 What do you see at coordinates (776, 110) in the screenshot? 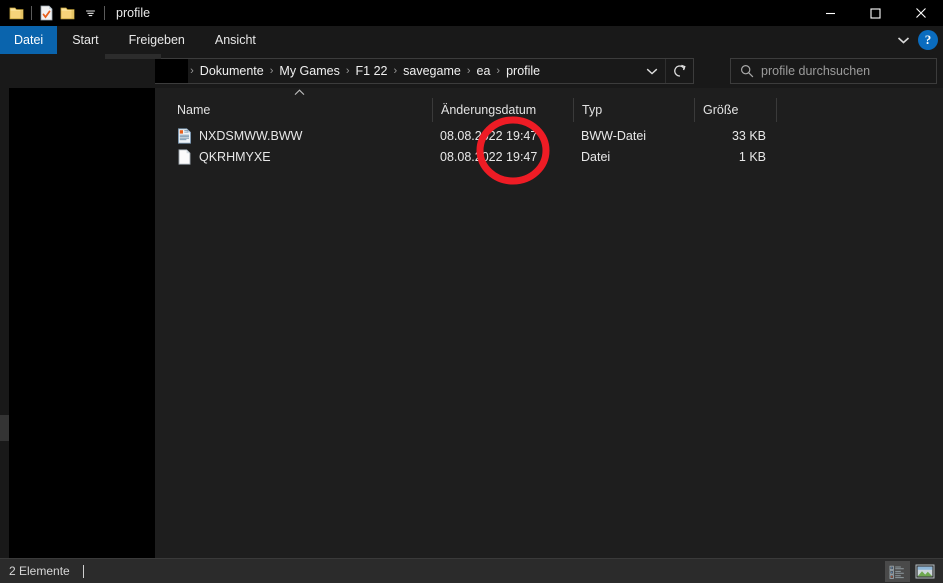
I see `column-header-end-divider` at bounding box center [776, 110].